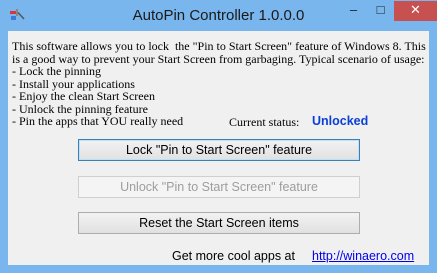  Describe the element at coordinates (219, 150) in the screenshot. I see `lock-pinning-button: Lock "Pin to Start Screen" feature` at that location.